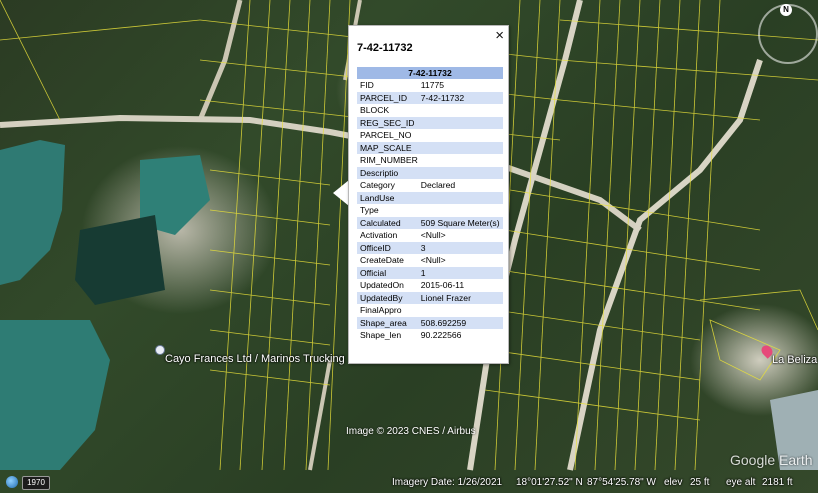 Image resolution: width=818 pixels, height=493 pixels. I want to click on attribute-row: Shape_len 90.222566, so click(430, 335).